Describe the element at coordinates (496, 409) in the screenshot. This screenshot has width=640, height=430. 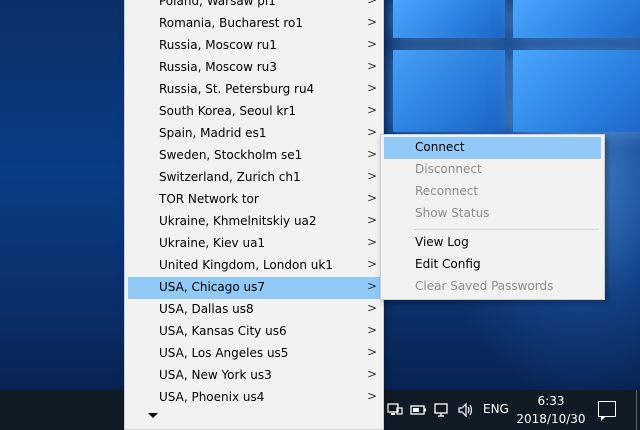
I see `language-indicator: ENG` at that location.